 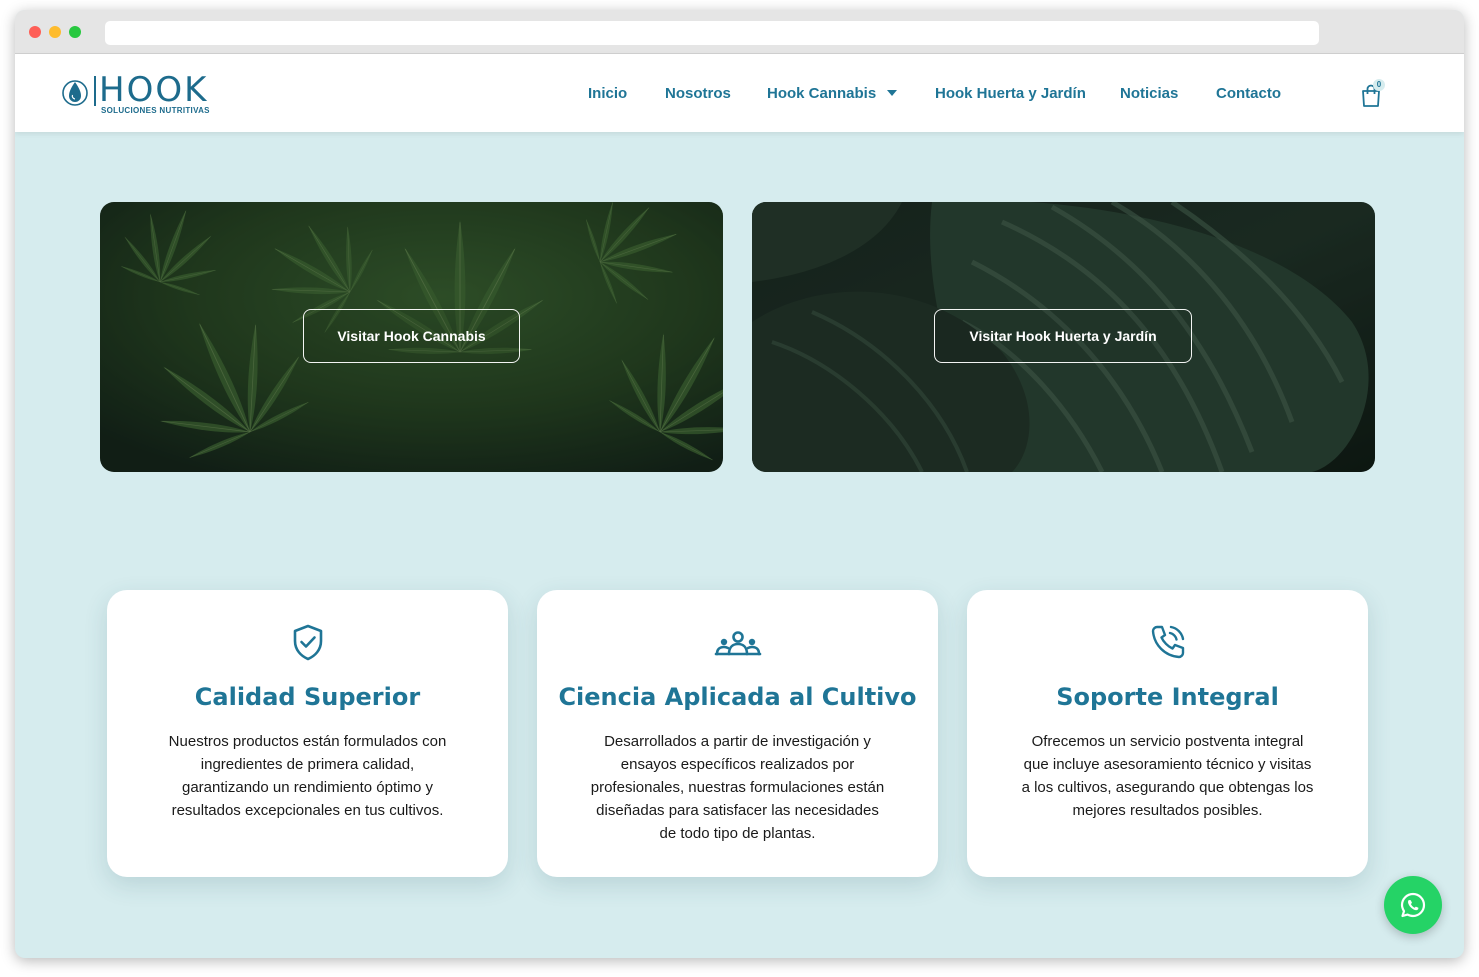 I want to click on shield-check-icon, so click(x=307, y=642).